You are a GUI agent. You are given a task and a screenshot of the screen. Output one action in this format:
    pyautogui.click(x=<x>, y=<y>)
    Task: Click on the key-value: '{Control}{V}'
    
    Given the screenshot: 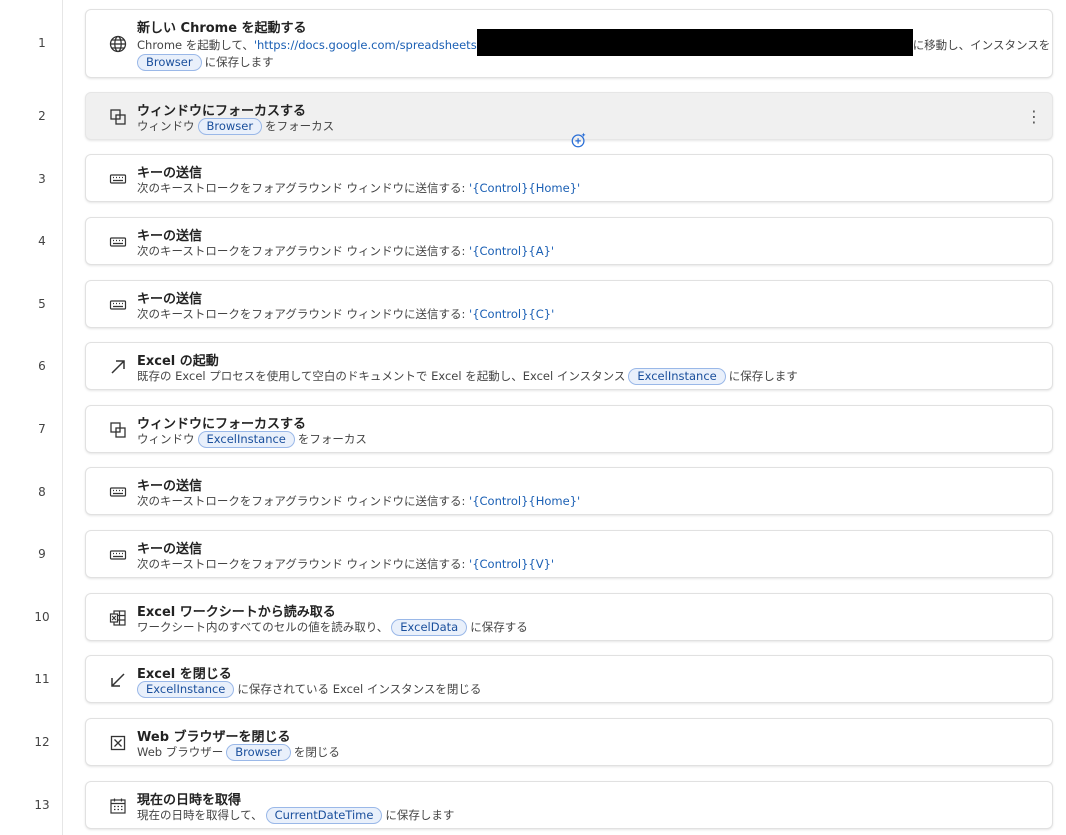 What is the action you would take?
    pyautogui.click(x=512, y=564)
    